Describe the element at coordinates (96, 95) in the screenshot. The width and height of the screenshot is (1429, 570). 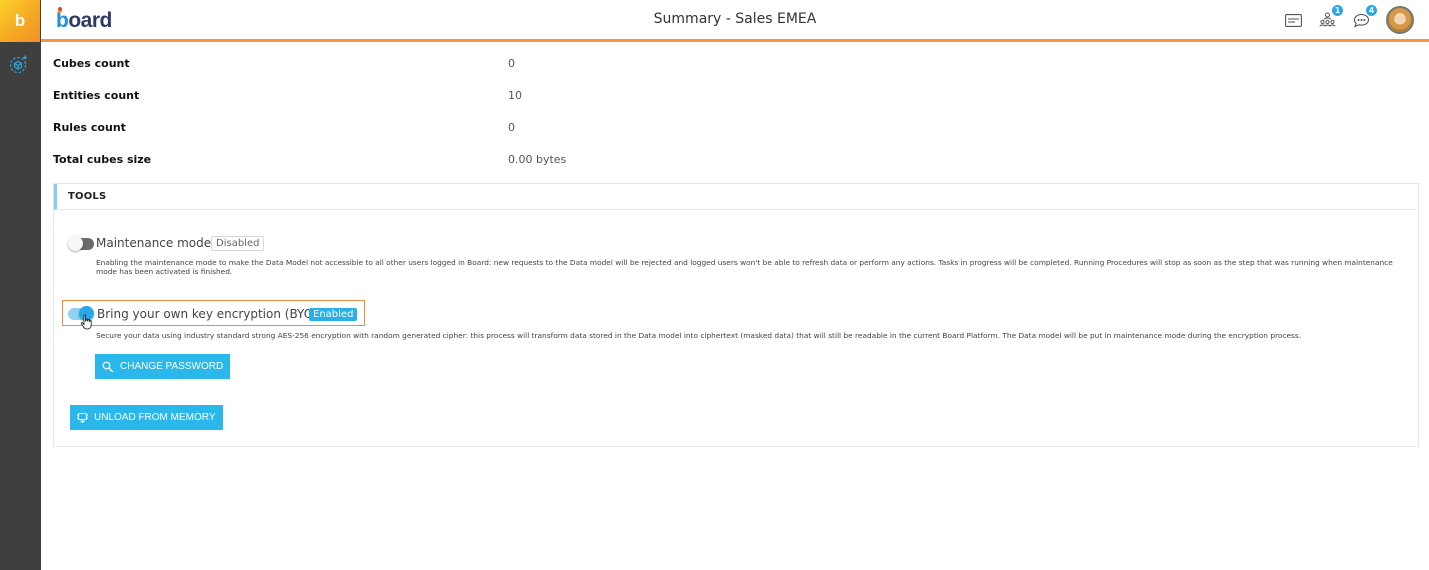
I see `stat-label: Entities count` at that location.